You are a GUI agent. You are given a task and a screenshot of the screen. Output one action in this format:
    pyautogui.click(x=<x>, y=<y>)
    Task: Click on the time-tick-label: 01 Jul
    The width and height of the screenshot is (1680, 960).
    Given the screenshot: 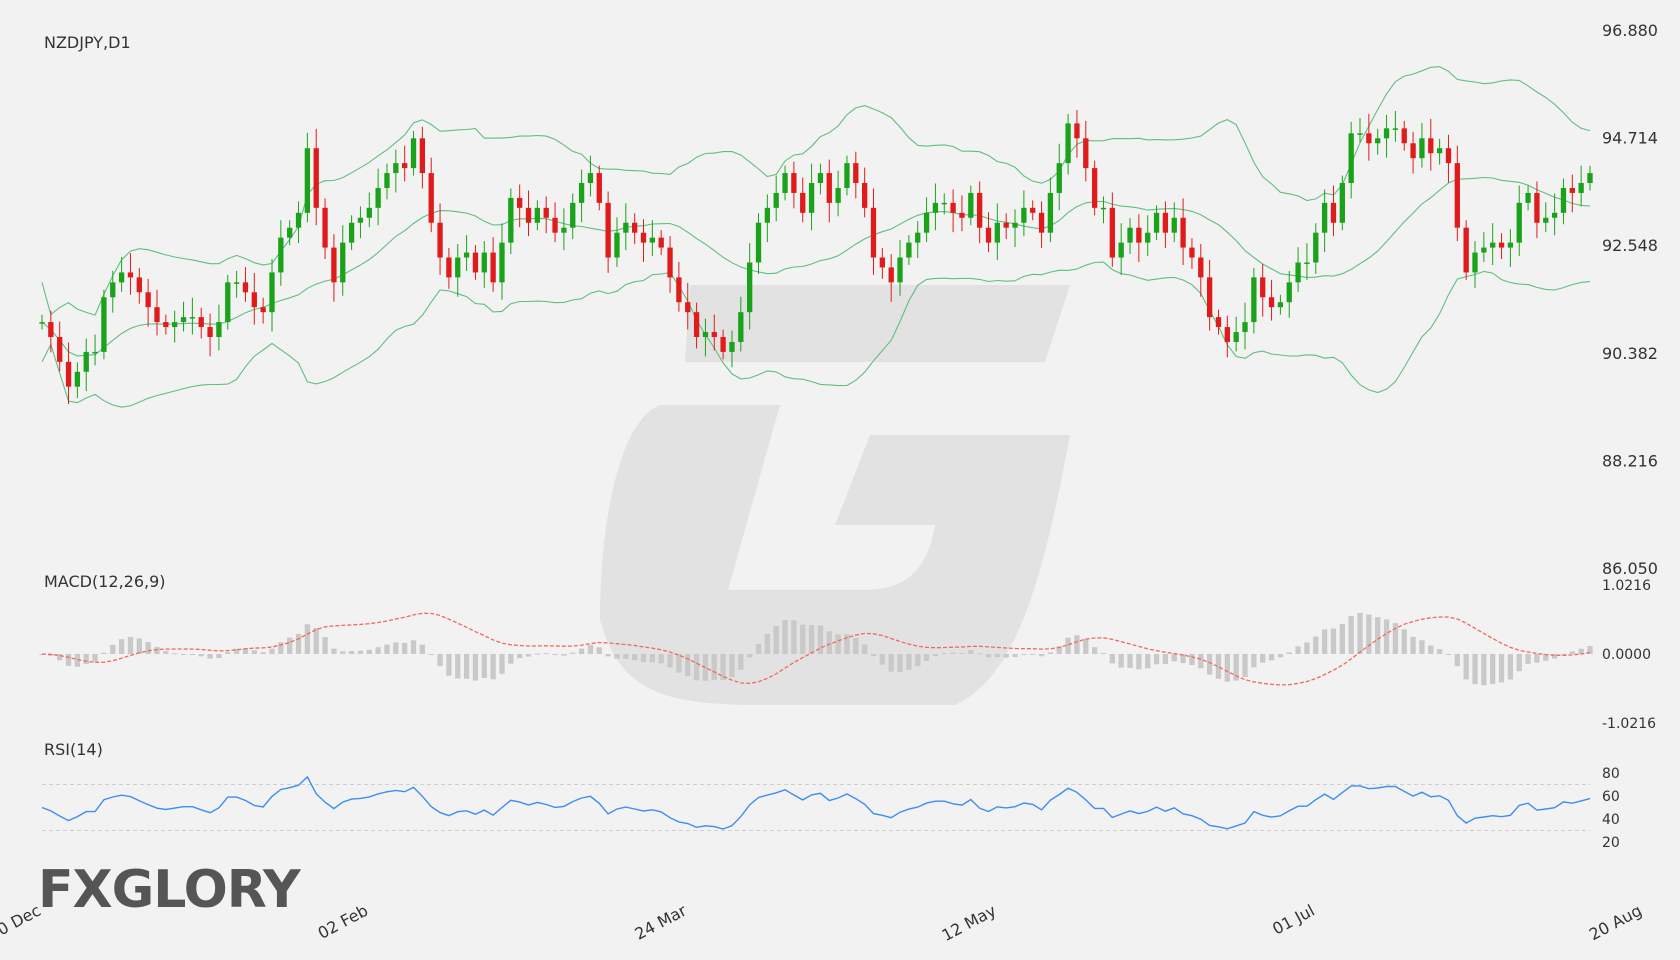 What is the action you would take?
    pyautogui.click(x=1293, y=920)
    